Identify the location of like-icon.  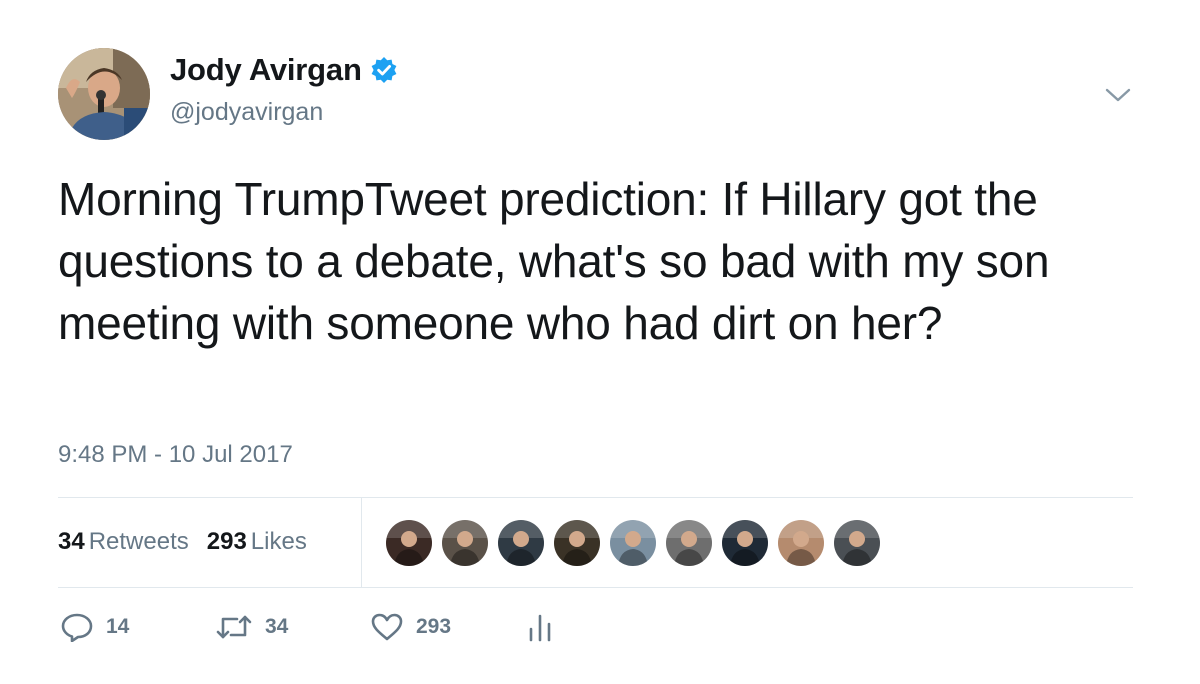
(387, 627).